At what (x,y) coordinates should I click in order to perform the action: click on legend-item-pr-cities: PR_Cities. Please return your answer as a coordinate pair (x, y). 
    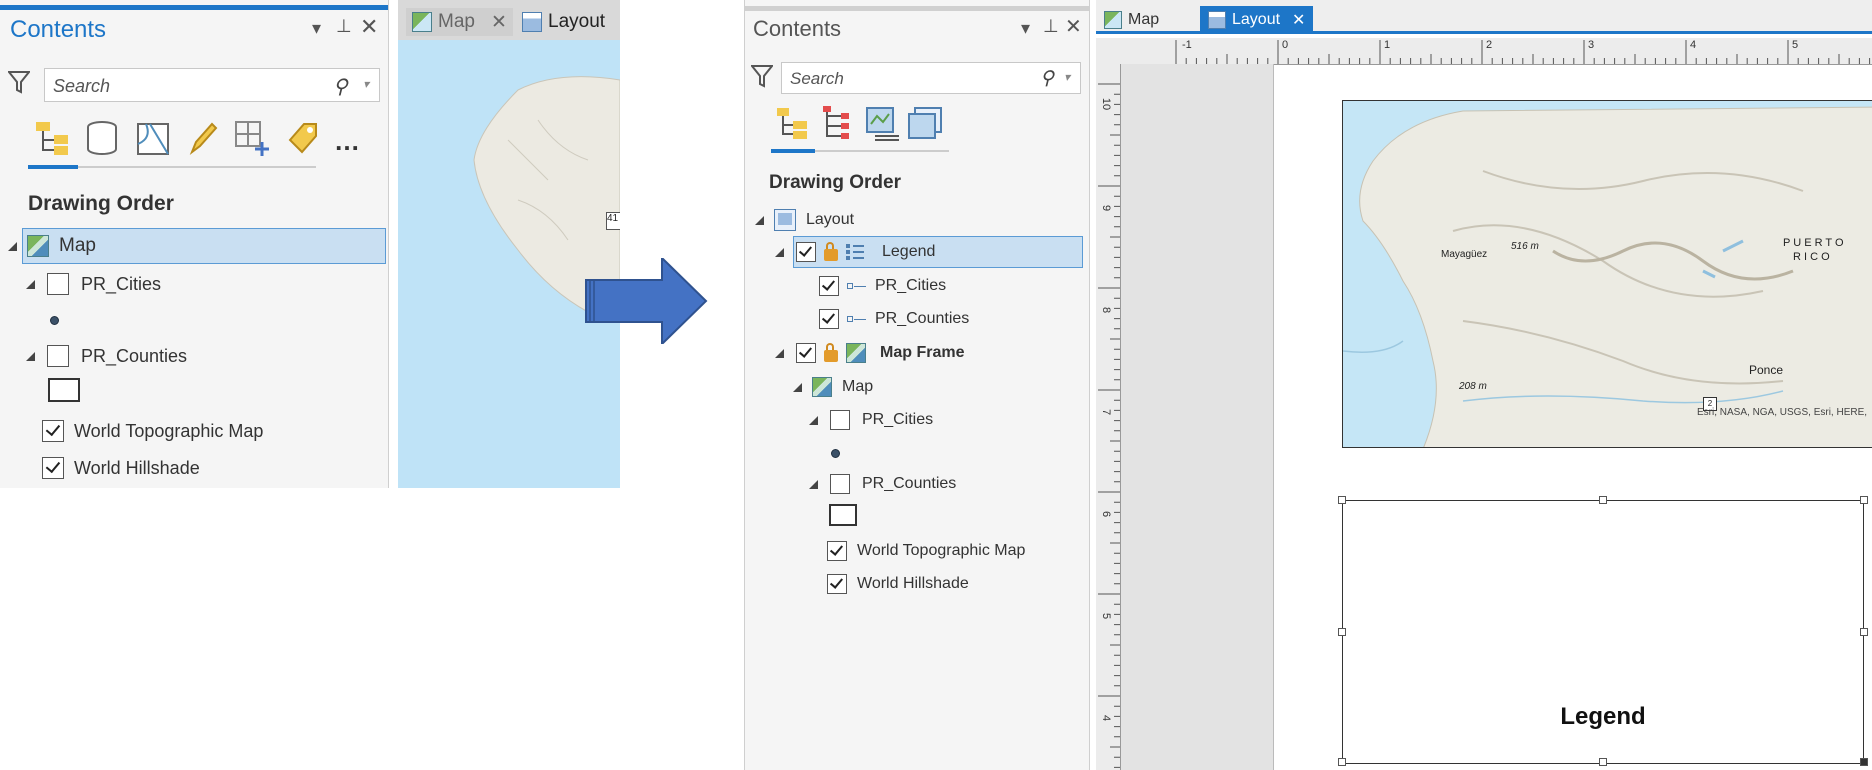
    Looking at the image, I should click on (882, 286).